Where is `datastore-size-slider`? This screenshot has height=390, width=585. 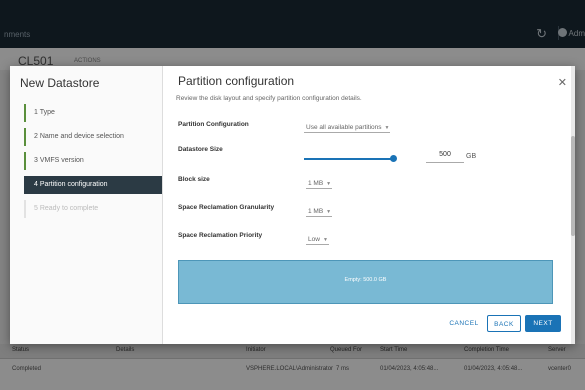 datastore-size-slider is located at coordinates (351, 158).